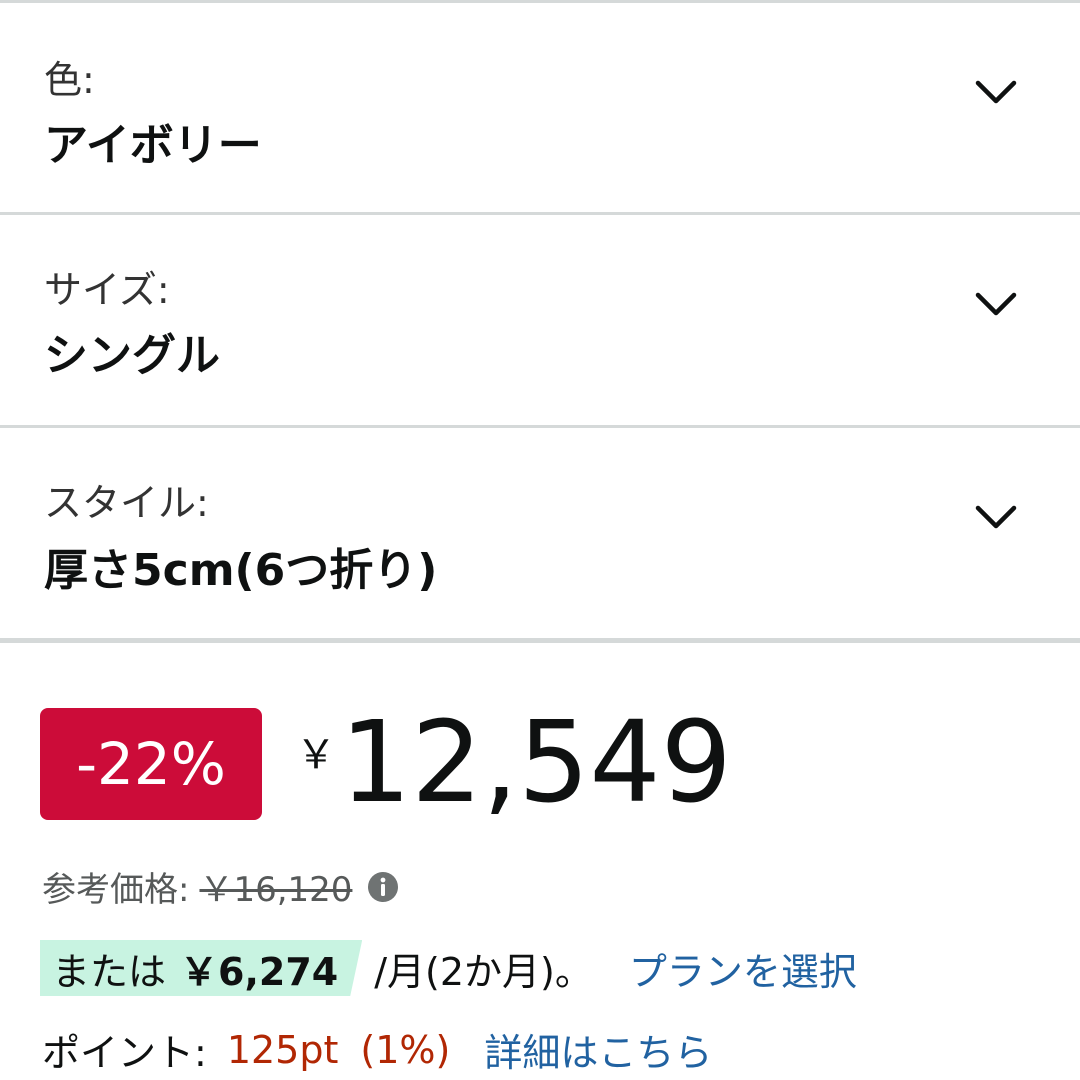 This screenshot has width=1080, height=1080. Describe the element at coordinates (241, 570) in the screenshot. I see `style-value: 厚さ5cm(6つ折り)` at that location.